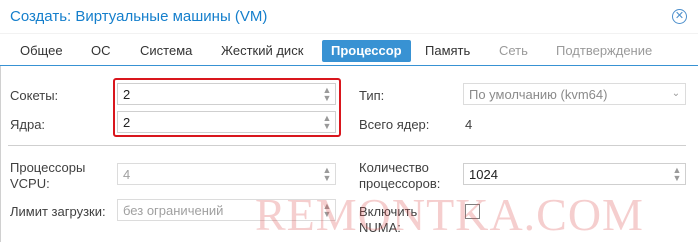 Image resolution: width=698 pixels, height=242 pixels. I want to click on total-cores-label: Всего ядер:, so click(394, 124).